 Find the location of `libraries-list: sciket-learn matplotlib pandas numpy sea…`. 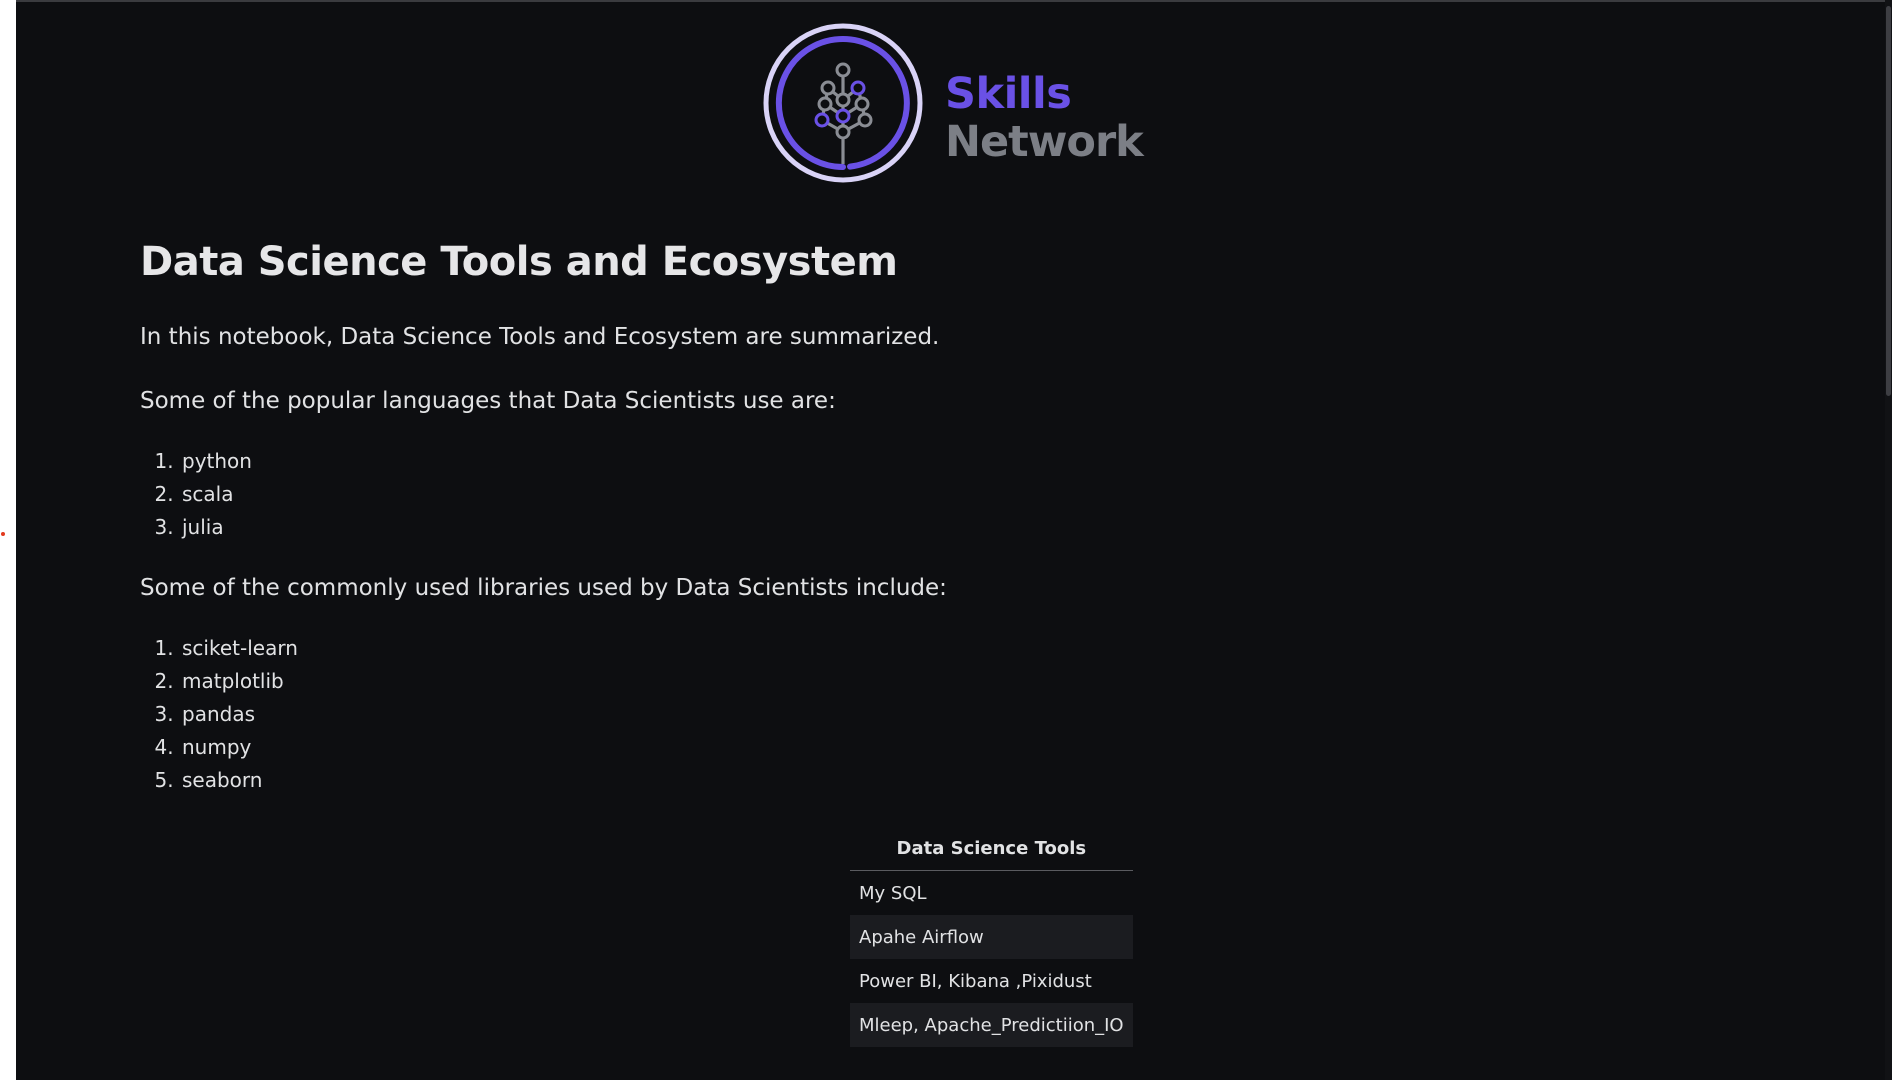

libraries-list: sciket-learn matplotlib pandas numpy sea… is located at coordinates (219, 714).